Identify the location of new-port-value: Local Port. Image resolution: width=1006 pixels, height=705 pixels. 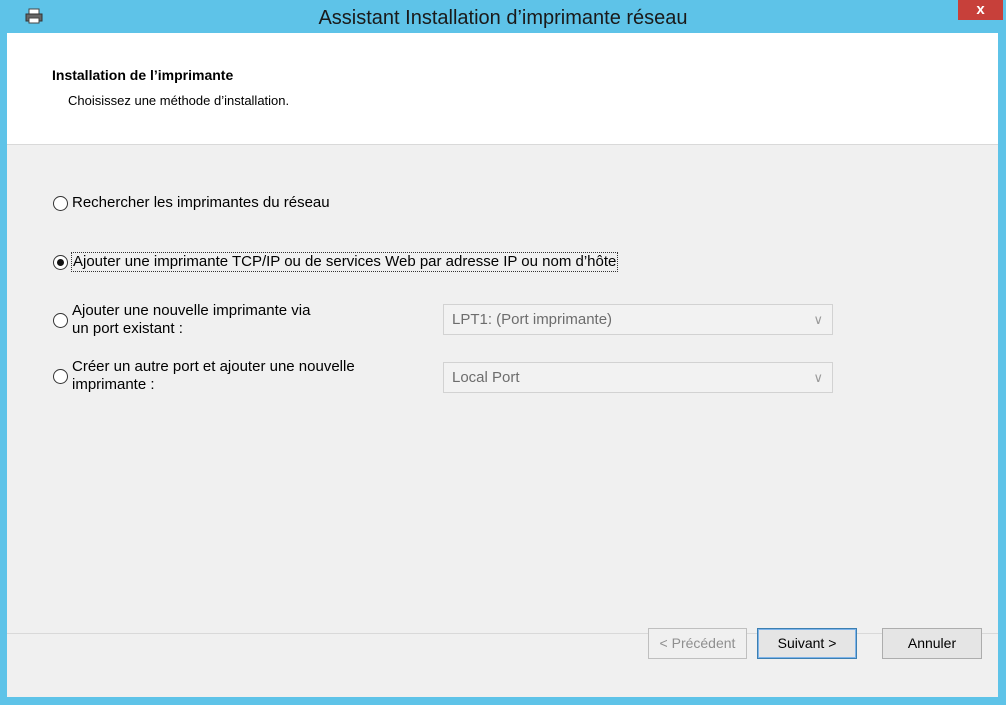
(486, 377).